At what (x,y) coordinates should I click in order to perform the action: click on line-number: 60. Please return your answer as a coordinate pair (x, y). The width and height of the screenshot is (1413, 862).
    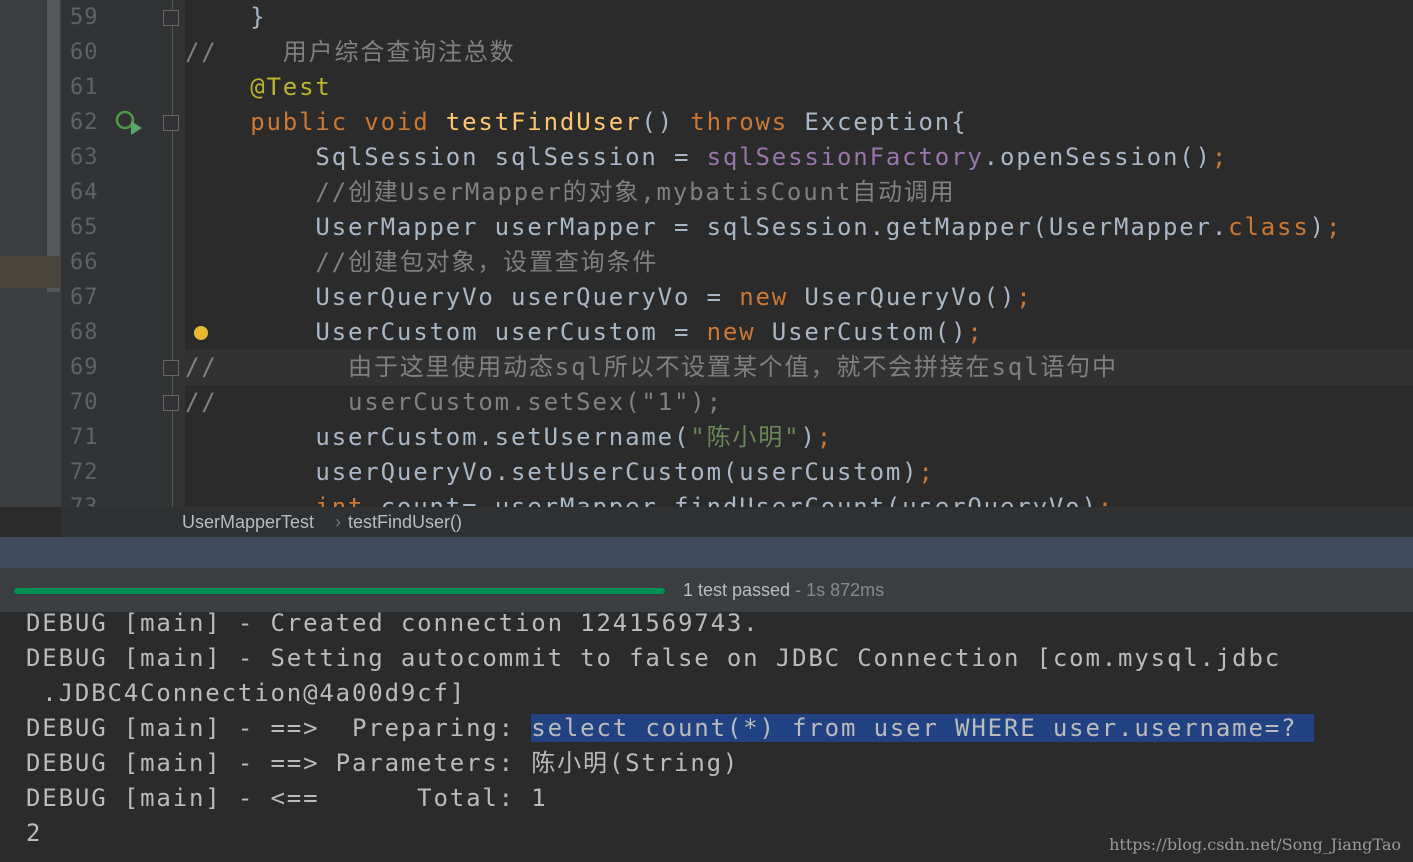
    Looking at the image, I should click on (84, 52).